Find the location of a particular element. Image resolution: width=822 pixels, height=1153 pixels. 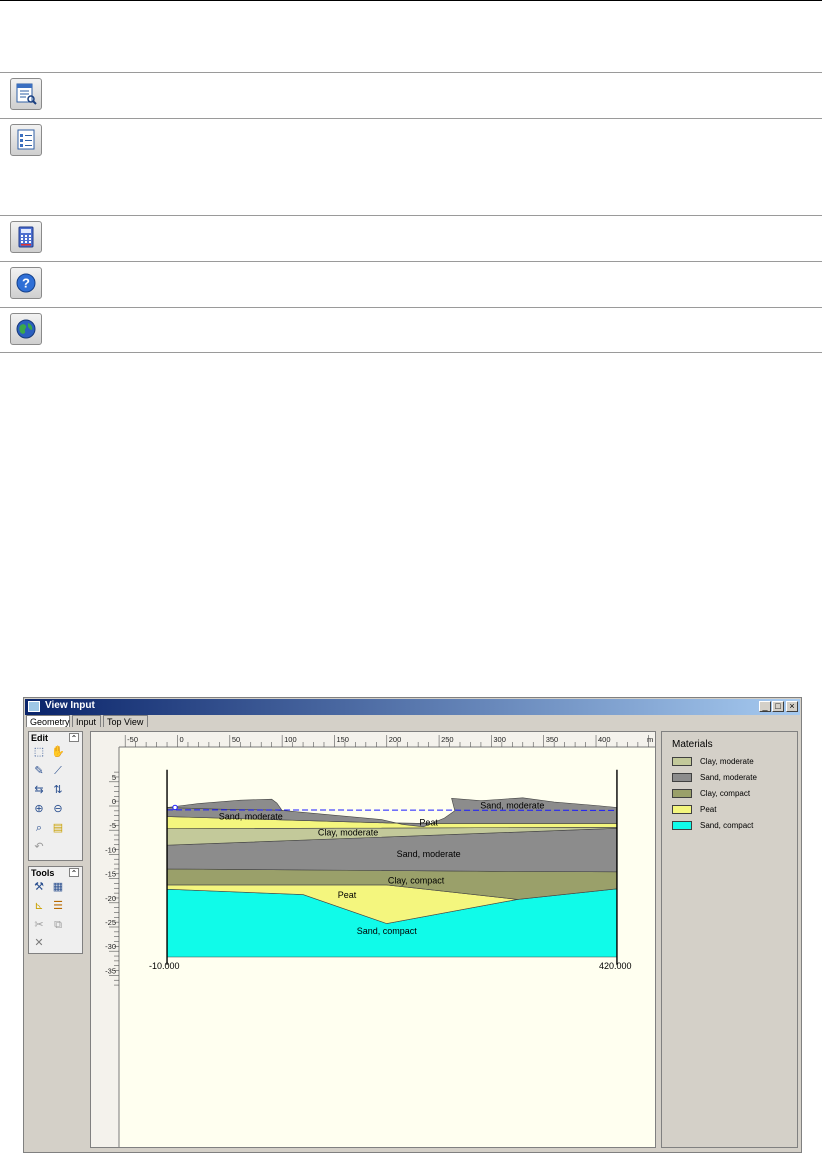

ruler-icon: ⊾ is located at coordinates (39, 906).